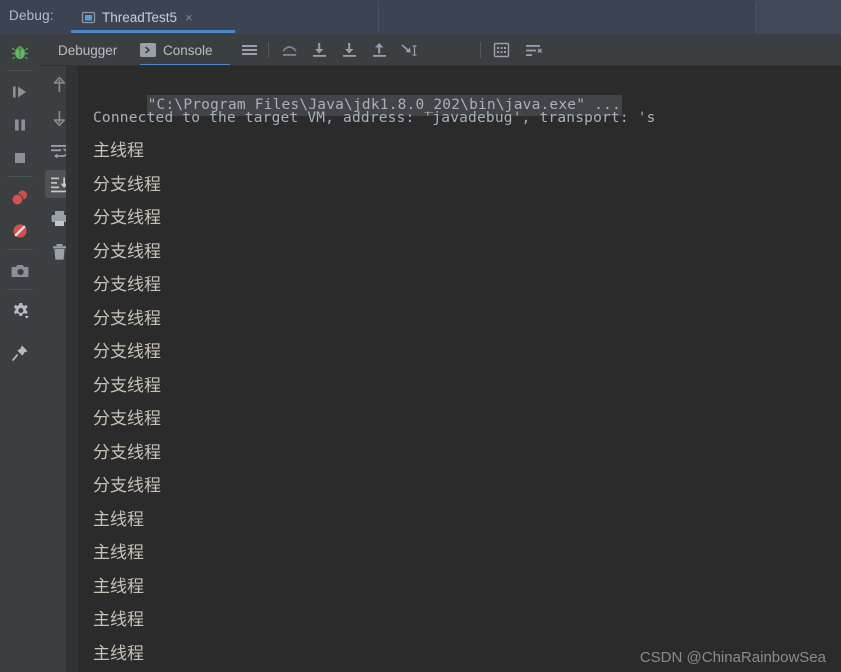 The height and width of the screenshot is (672, 841). Describe the element at coordinates (20, 92) in the screenshot. I see `resume-program-icon` at that location.